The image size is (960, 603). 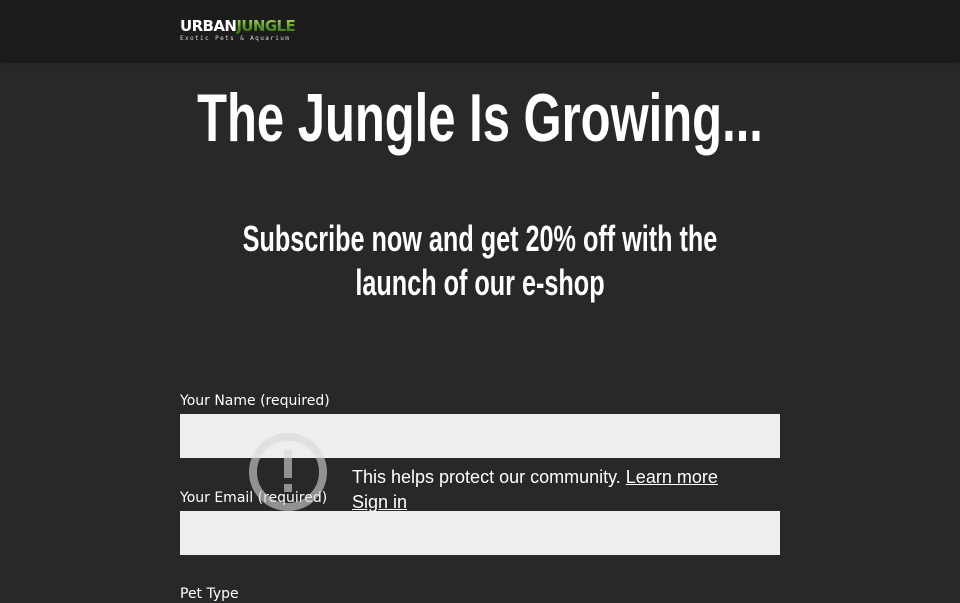 I want to click on email-field, so click(x=480, y=533).